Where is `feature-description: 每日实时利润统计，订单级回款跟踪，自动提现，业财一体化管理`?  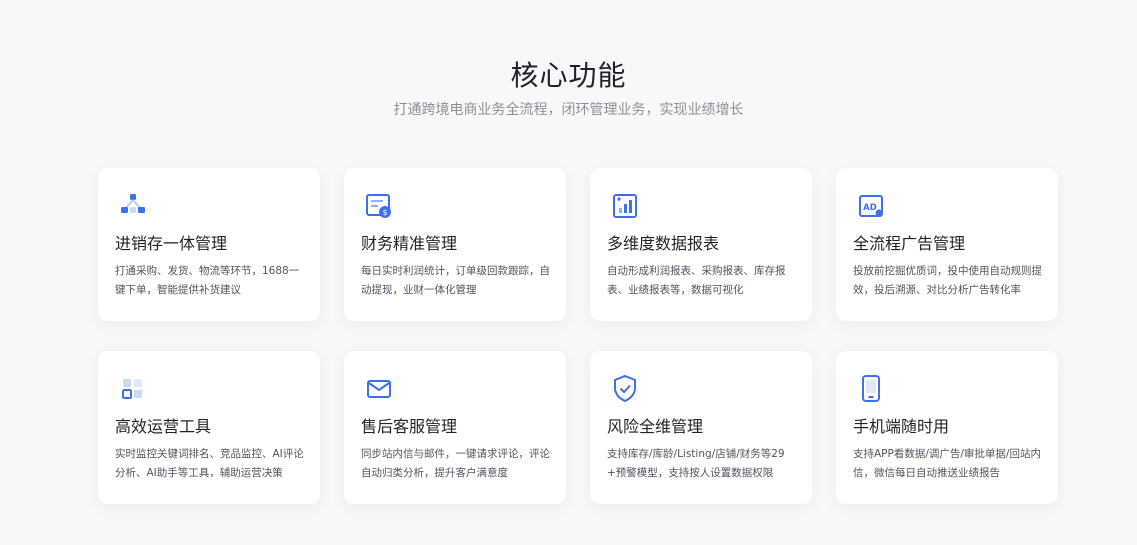
feature-description: 每日实时利润统计，订单级回款跟踪，自动提现，业财一体化管理 is located at coordinates (455, 280).